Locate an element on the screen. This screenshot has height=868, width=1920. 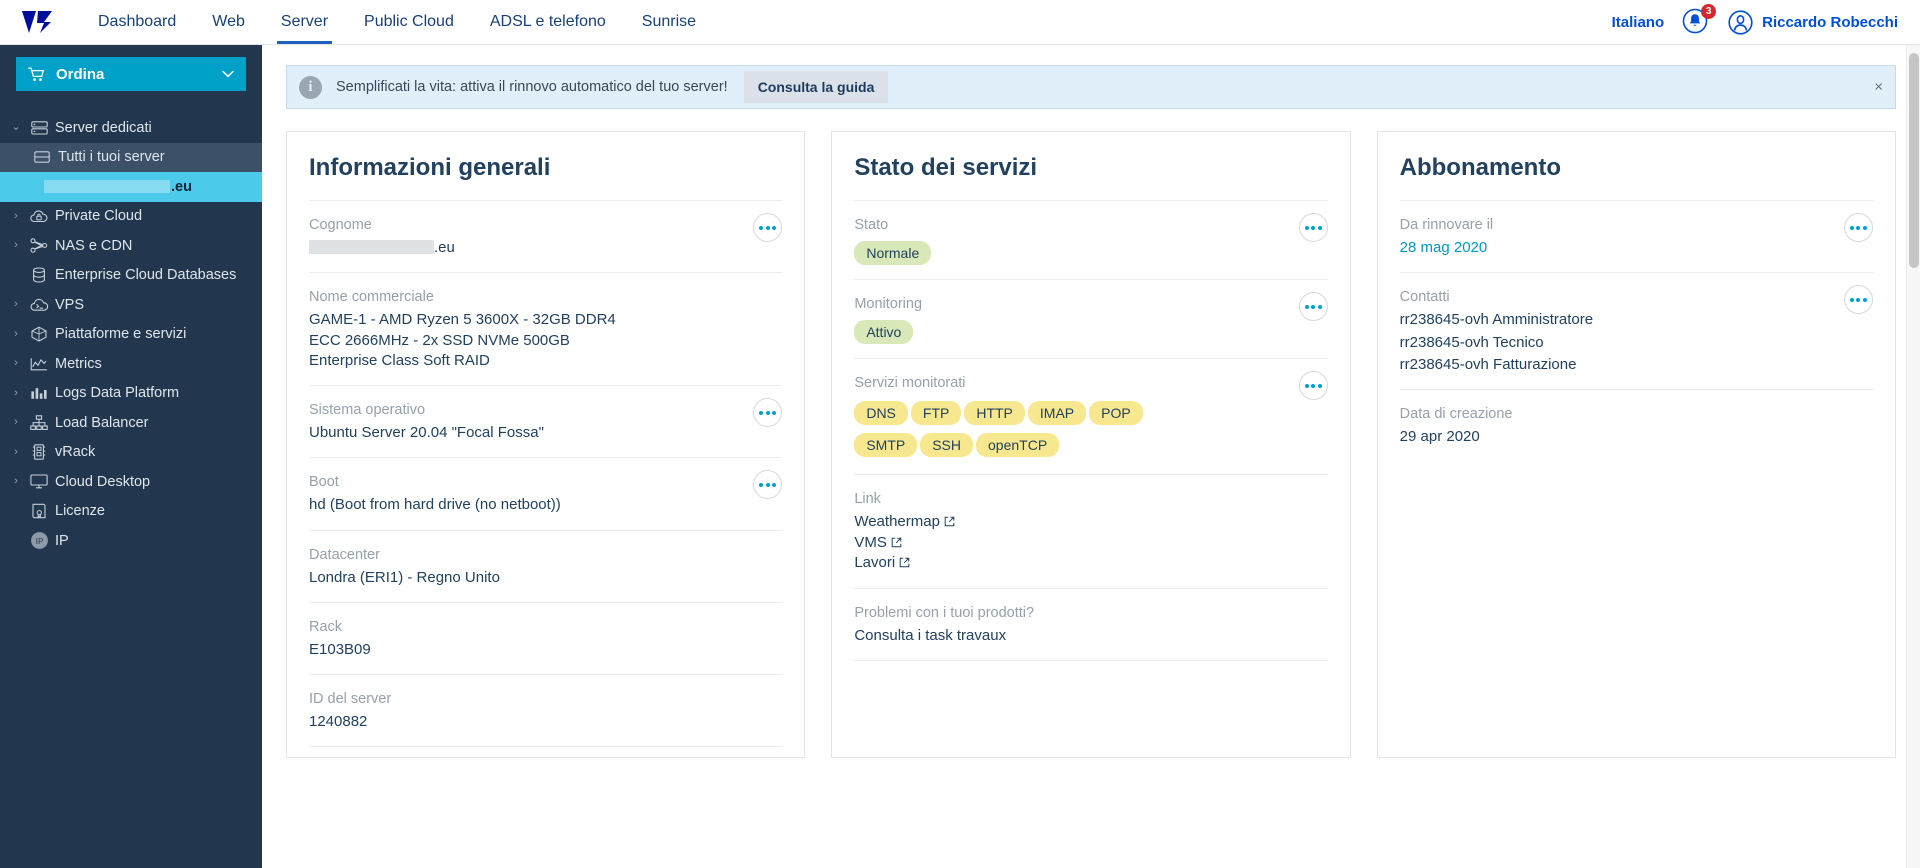
field-label: Boot is located at coordinates (324, 482).